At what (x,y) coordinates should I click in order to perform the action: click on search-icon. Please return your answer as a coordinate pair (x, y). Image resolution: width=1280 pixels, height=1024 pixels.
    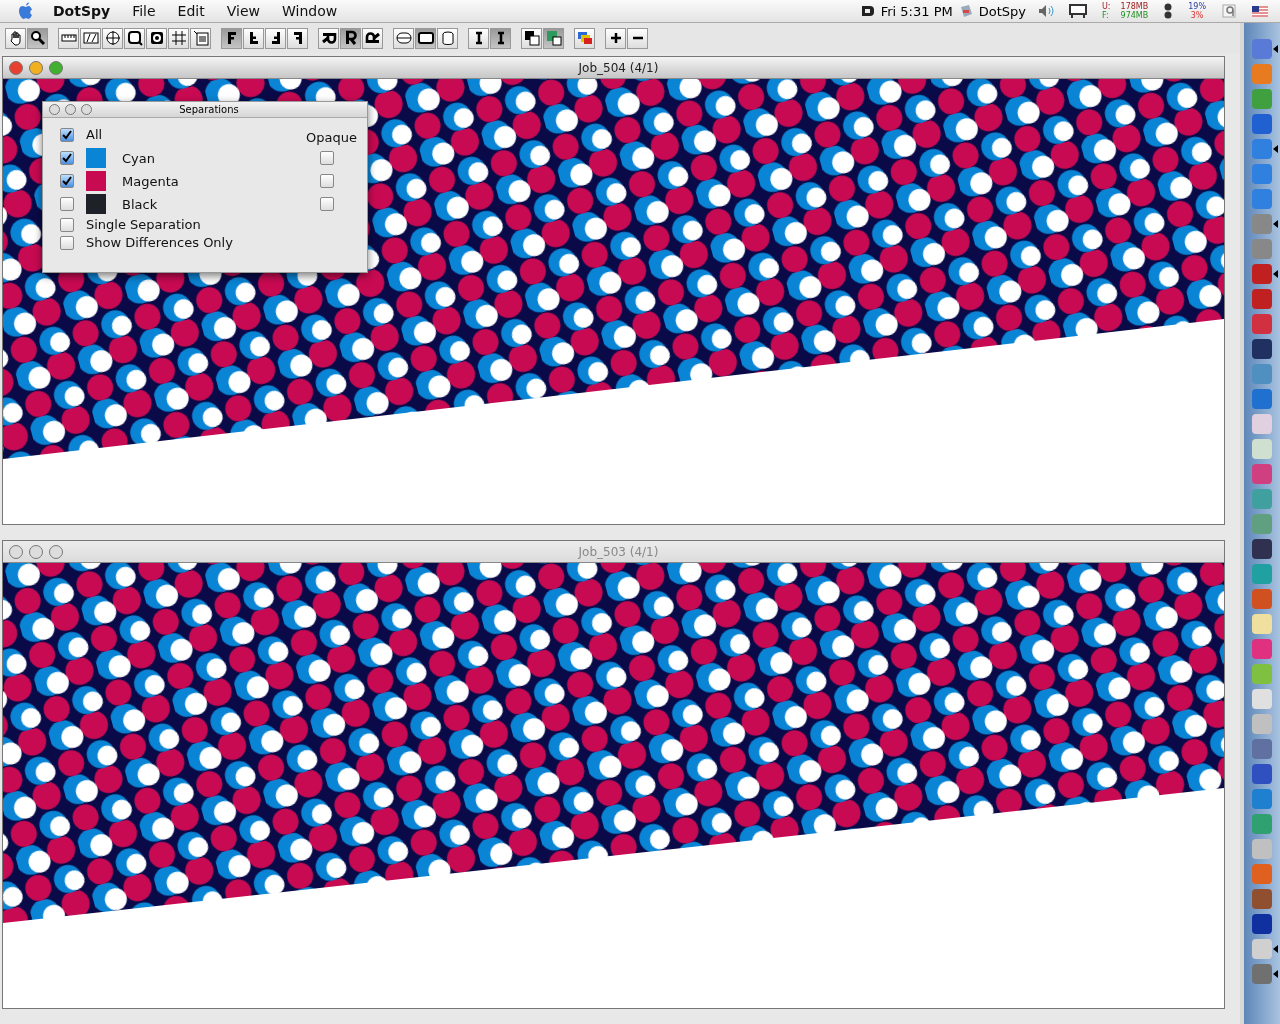
    Looking at the image, I should click on (37, 38).